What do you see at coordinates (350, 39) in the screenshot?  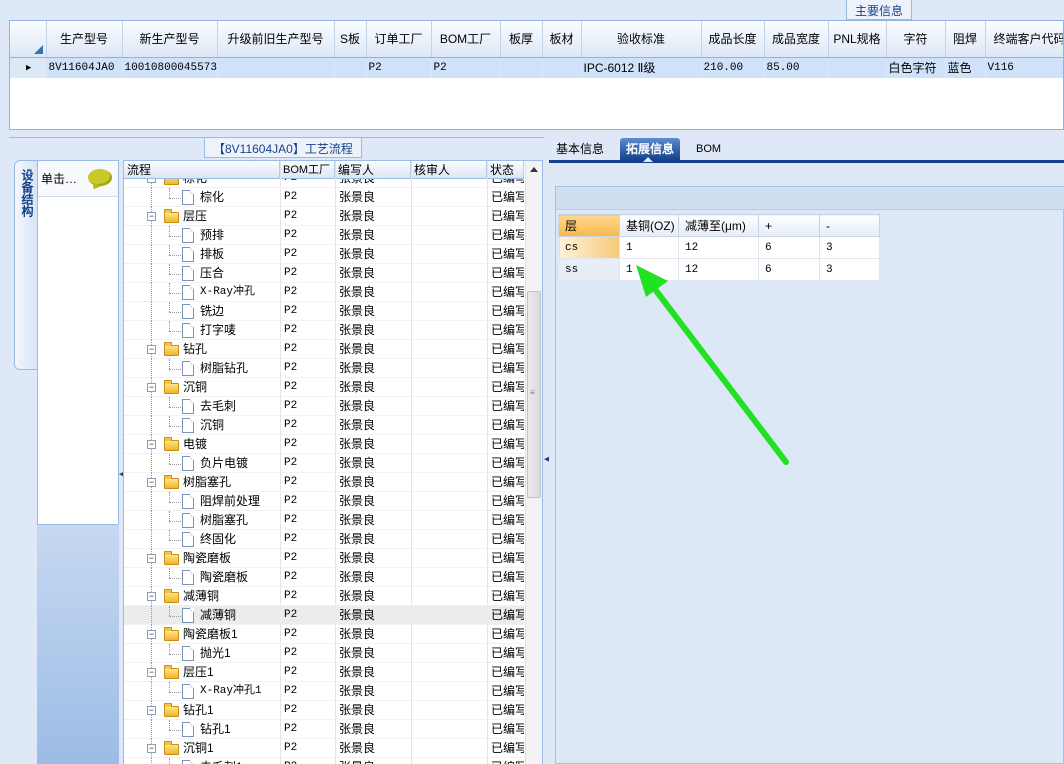 I see `col-header: S板` at bounding box center [350, 39].